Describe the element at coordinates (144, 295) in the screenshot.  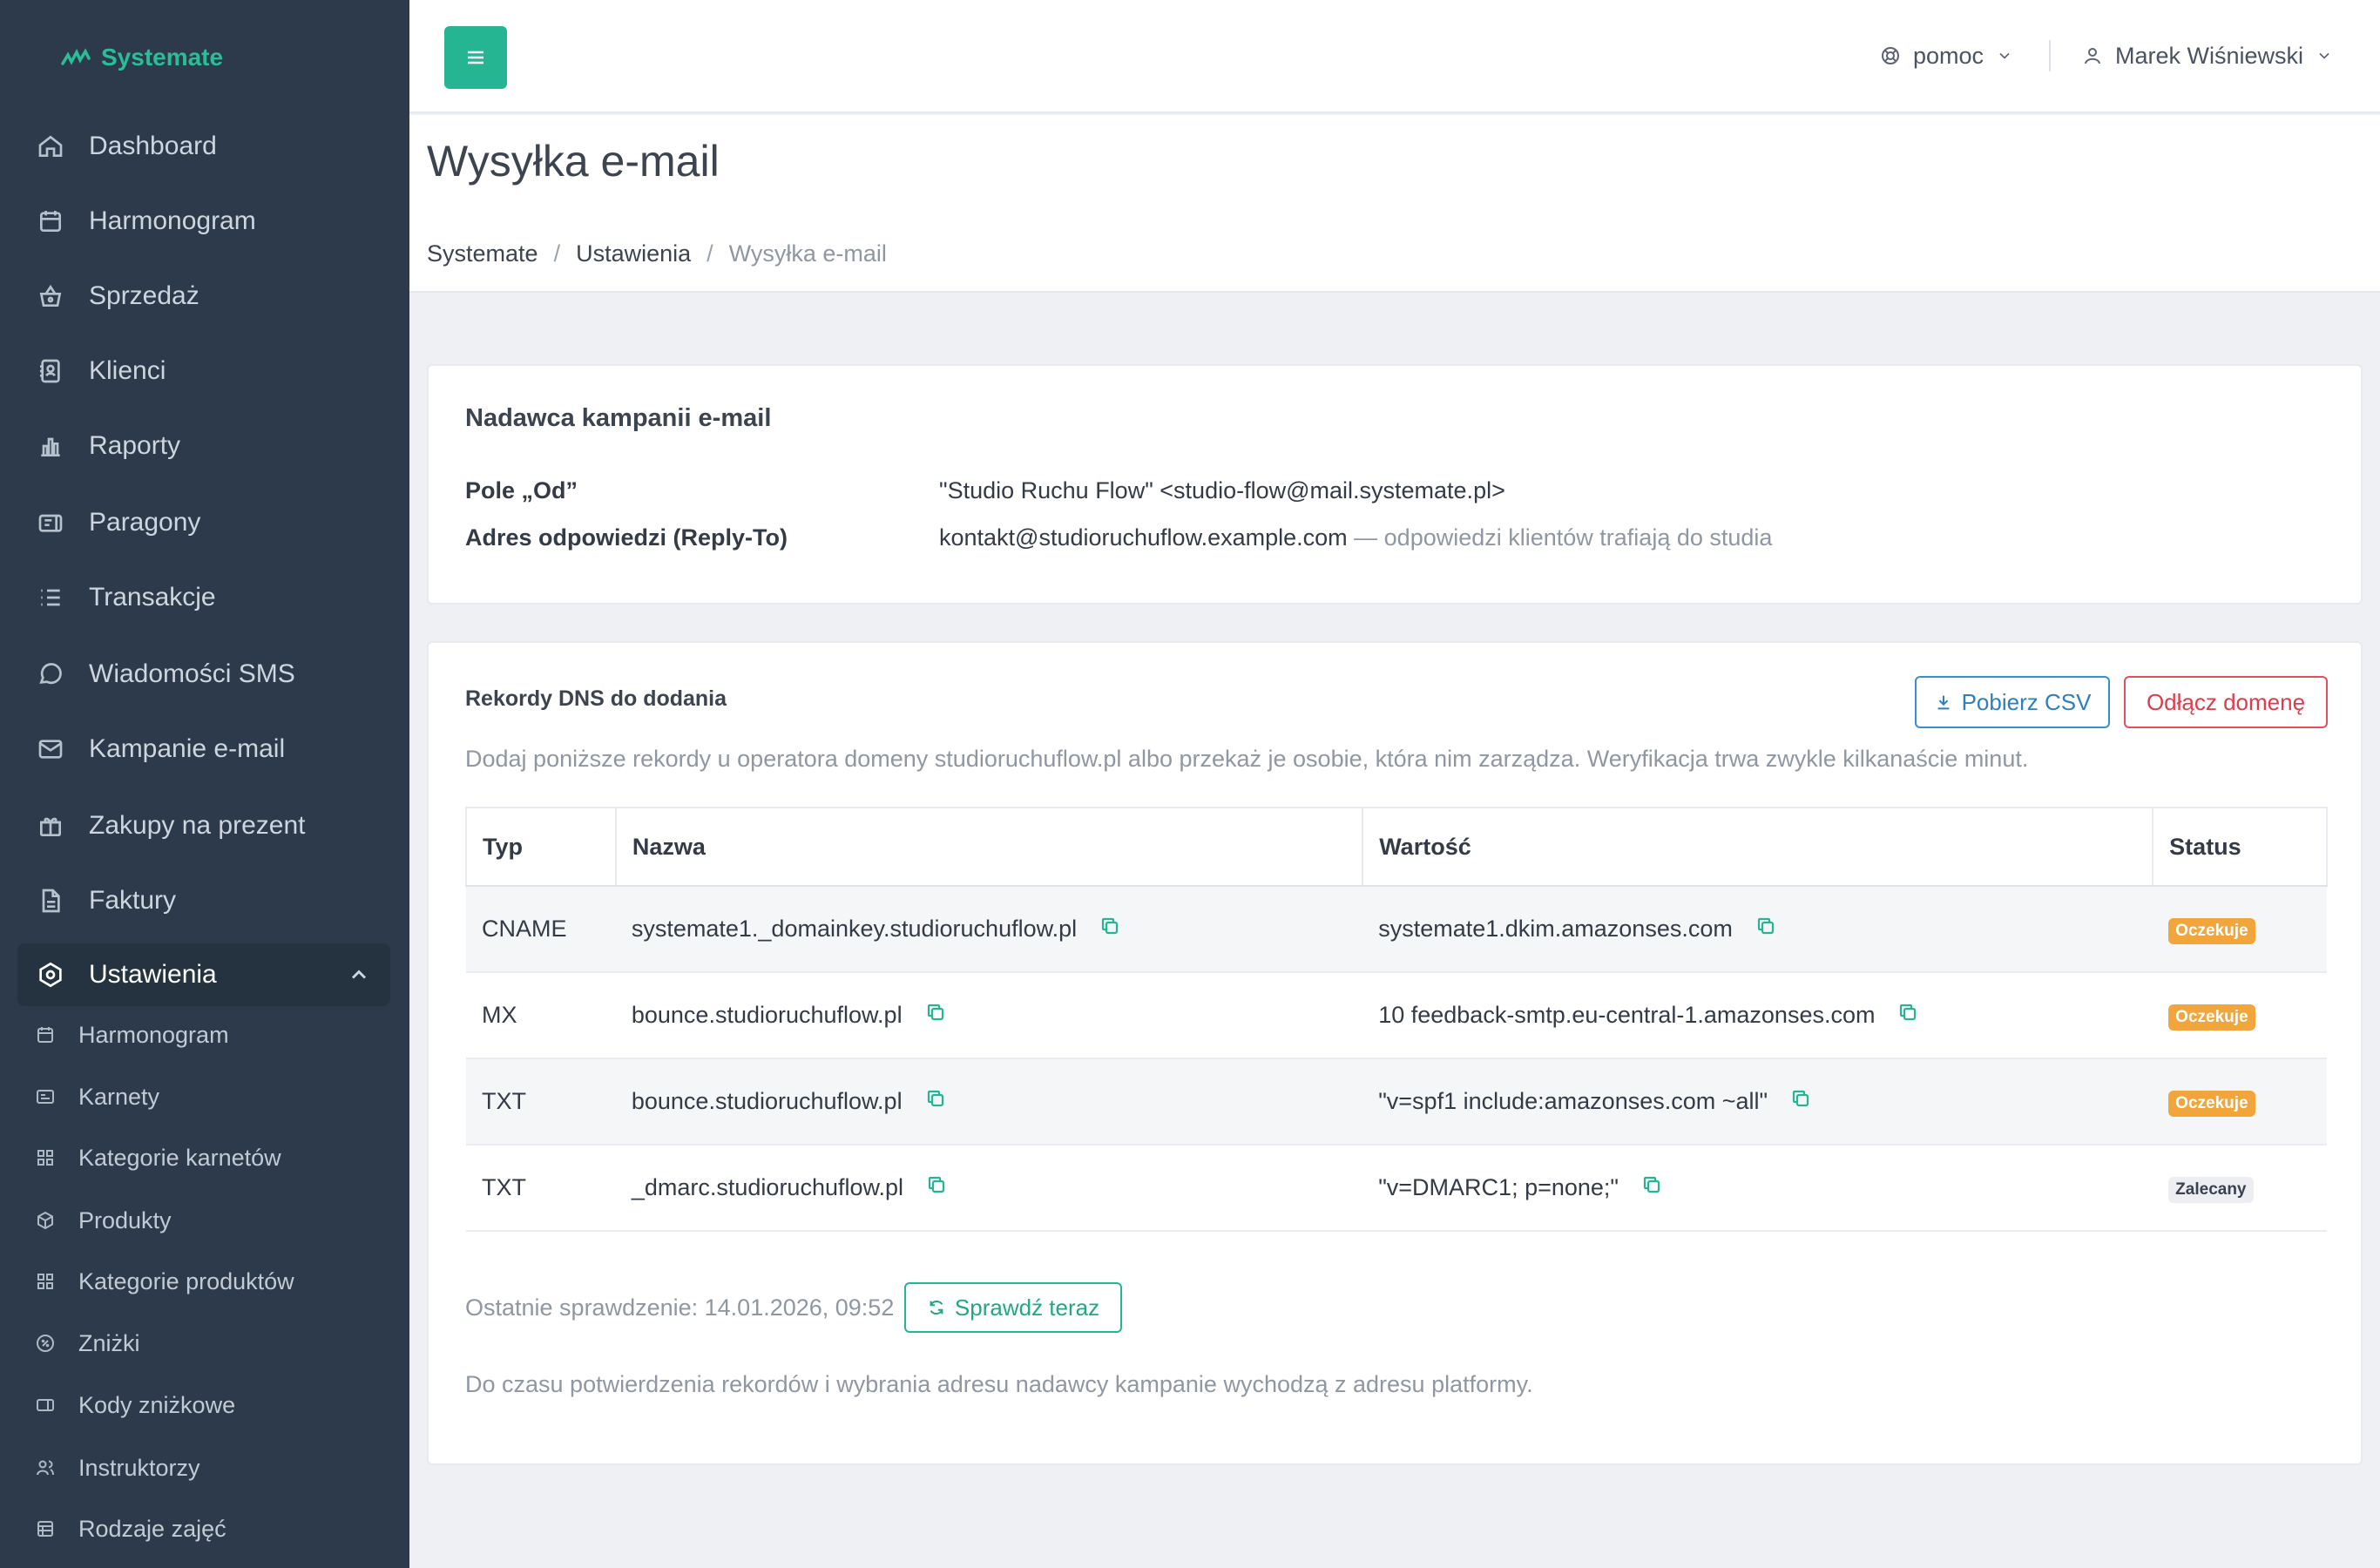
I see `sidebar-item-label: Sprzedaż` at that location.